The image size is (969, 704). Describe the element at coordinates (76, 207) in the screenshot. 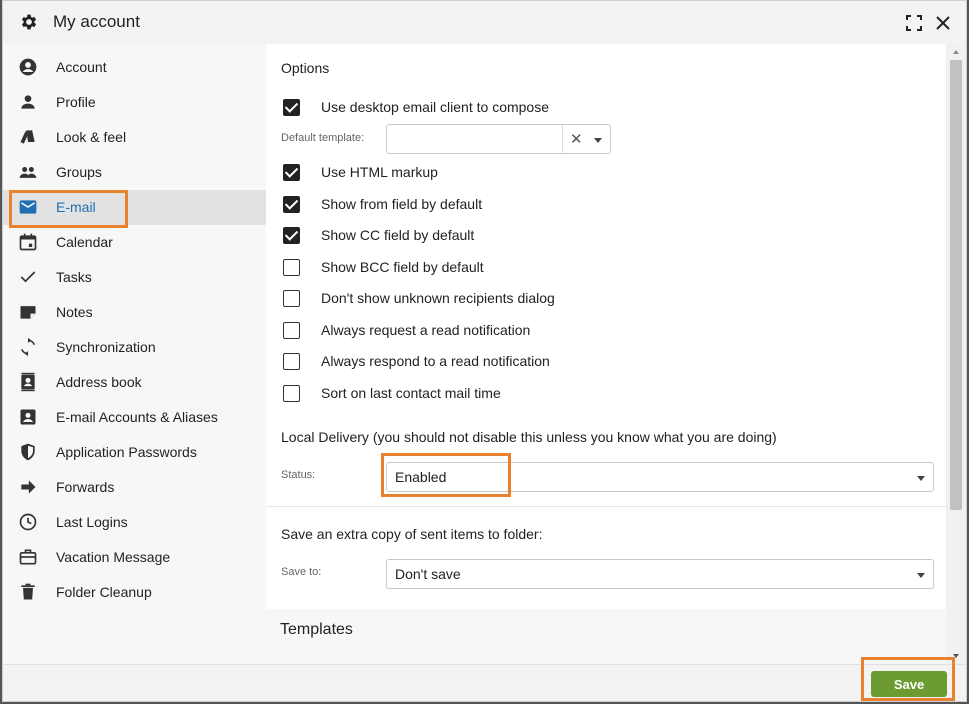

I see `sidebar-item-label: E-mail` at that location.